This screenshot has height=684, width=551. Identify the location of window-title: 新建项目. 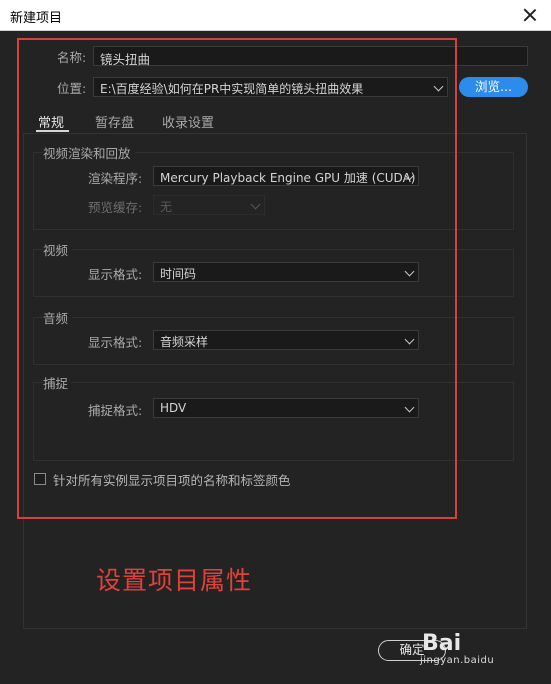
(36, 18).